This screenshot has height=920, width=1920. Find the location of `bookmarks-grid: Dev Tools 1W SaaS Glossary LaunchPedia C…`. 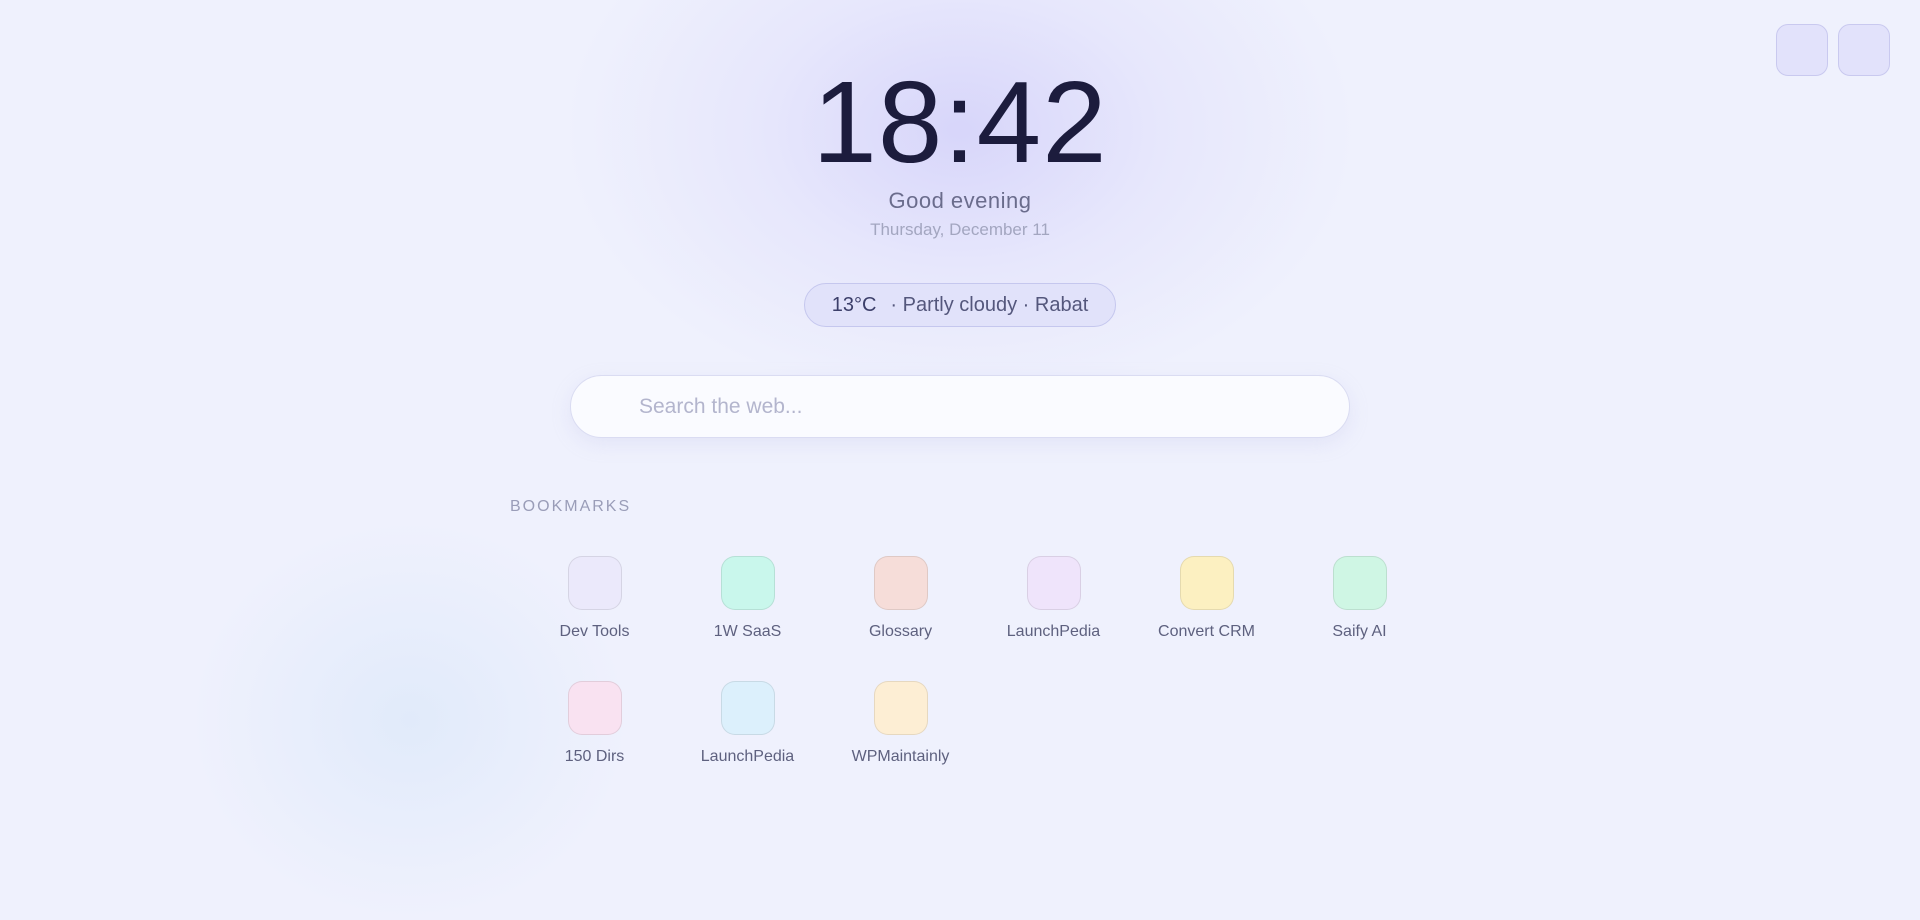

bookmarks-grid: Dev Tools 1W SaaS Glossary LaunchPedia C… is located at coordinates (977, 661).